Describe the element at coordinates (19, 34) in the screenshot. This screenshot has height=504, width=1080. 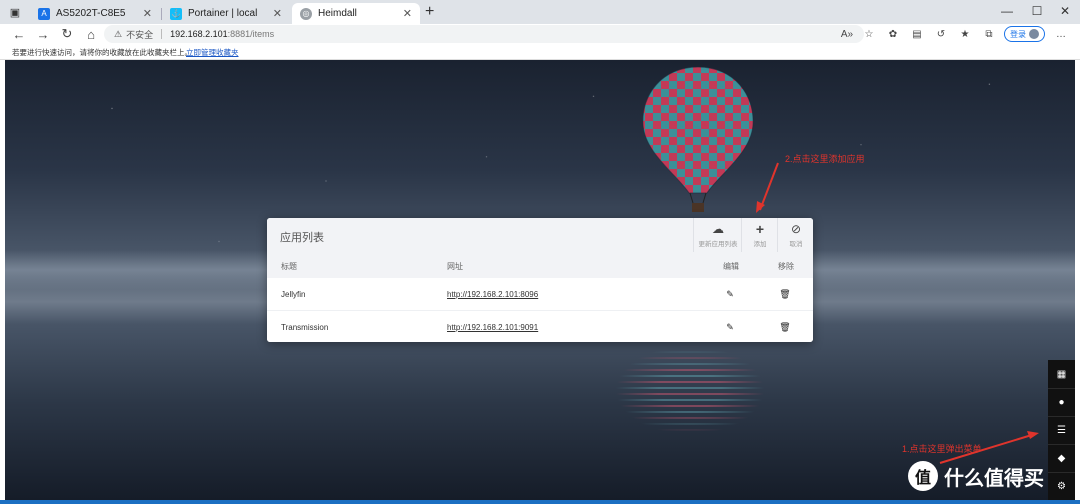
I see `back-arrow-icon: ←` at that location.